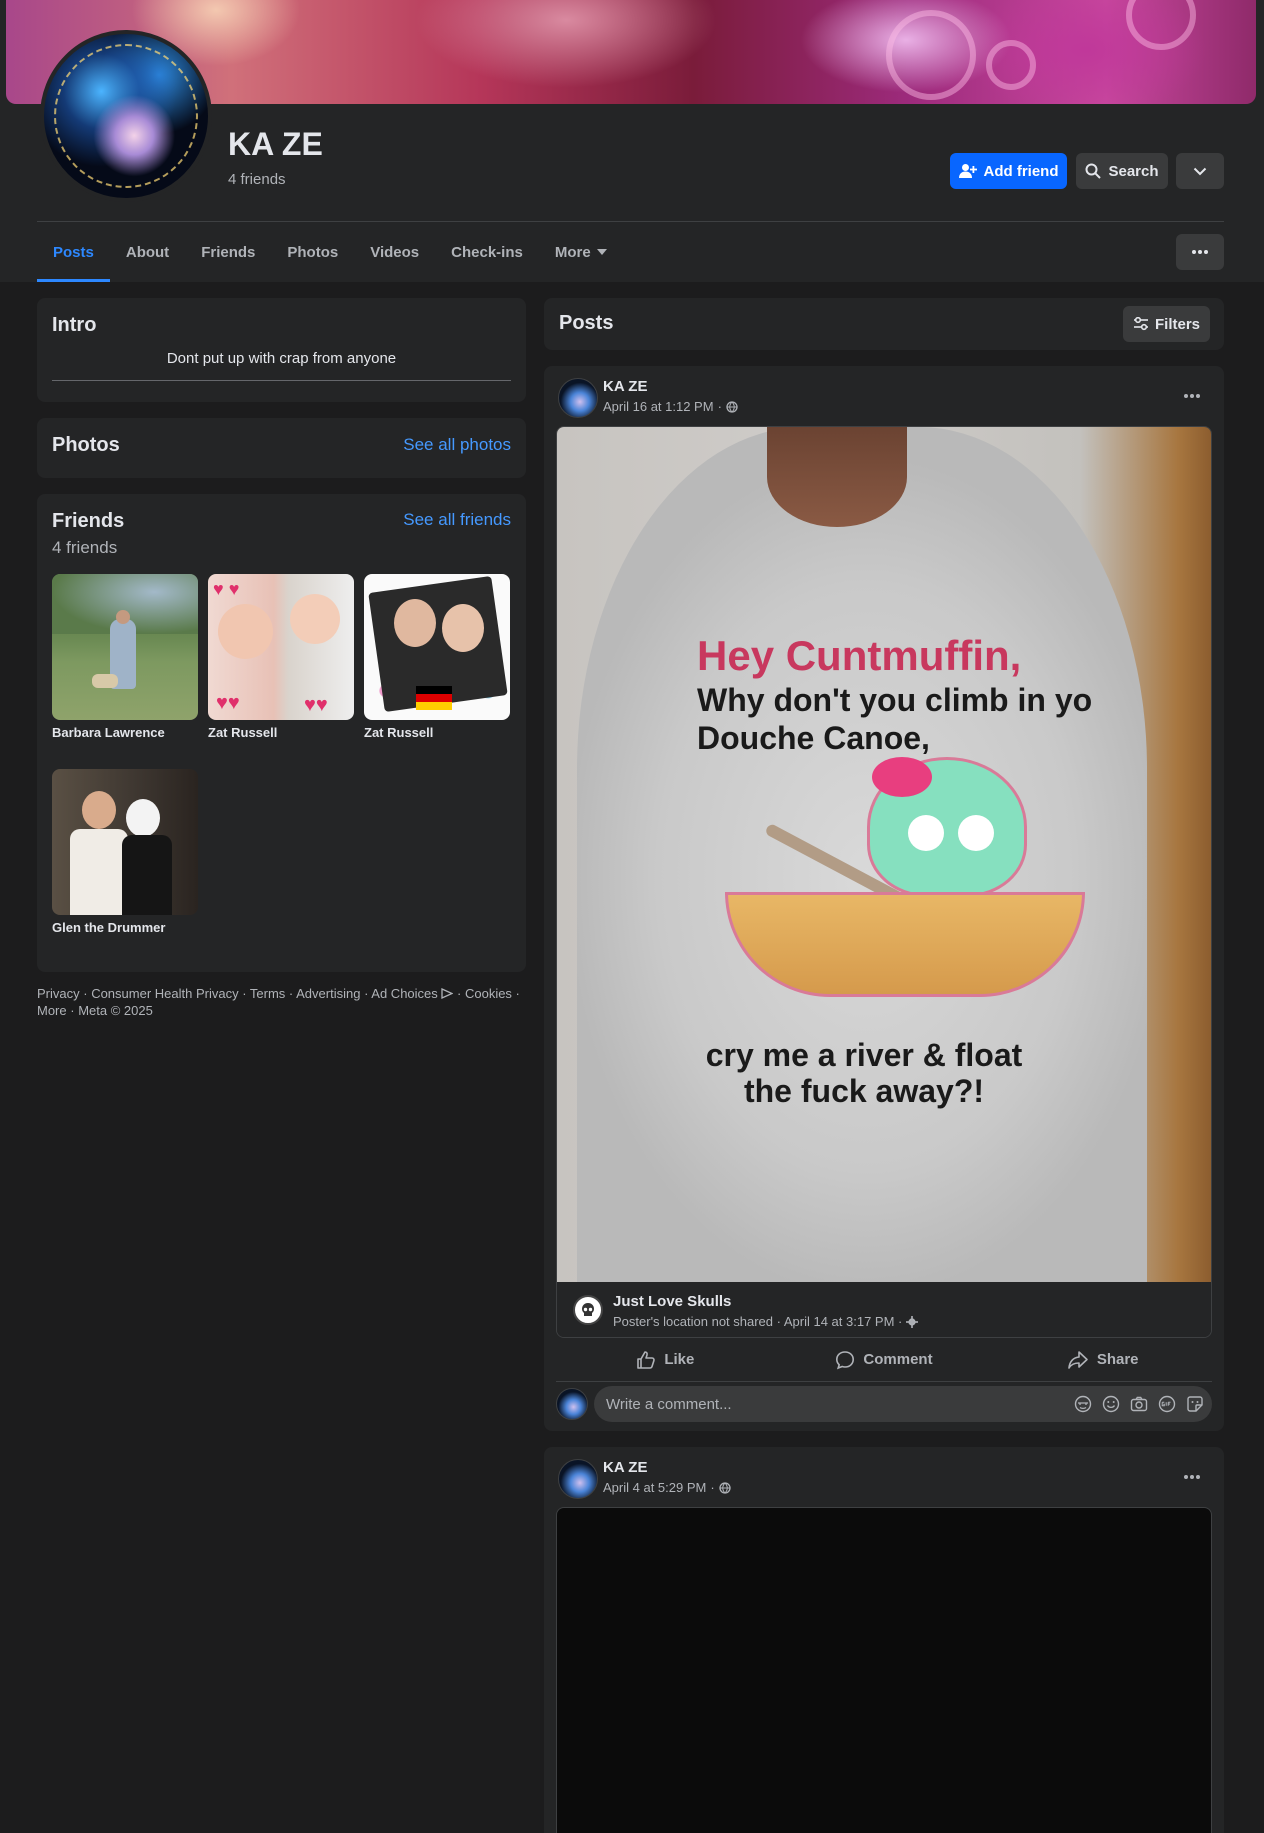 The image size is (1264, 1833). Describe the element at coordinates (328, 993) in the screenshot. I see `footer-link-advertising: Advertising` at that location.